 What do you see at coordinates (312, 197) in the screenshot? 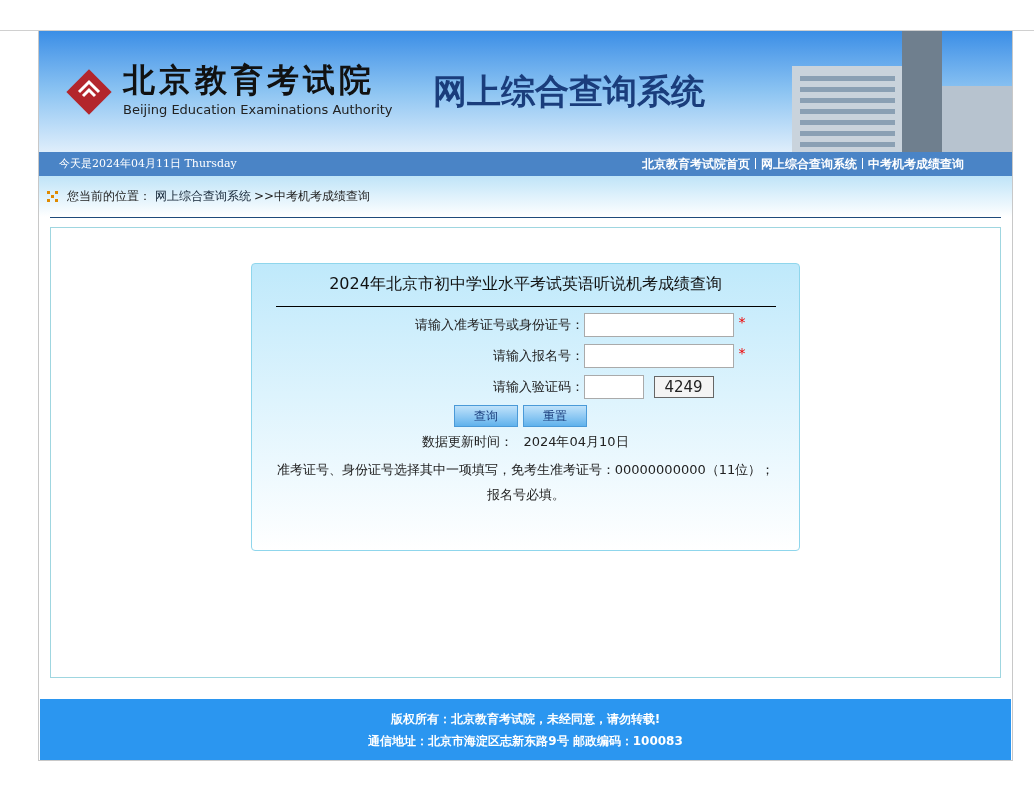
I see `breadcrumb-current: >>中考机考成绩查询` at bounding box center [312, 197].